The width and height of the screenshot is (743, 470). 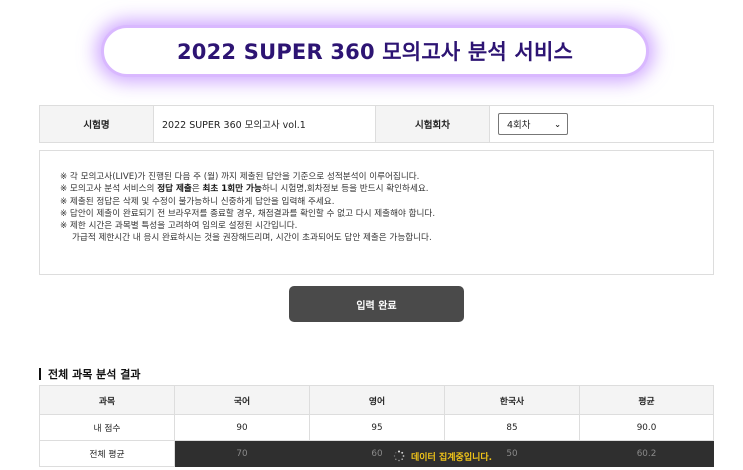 What do you see at coordinates (179, 226) in the screenshot?
I see `notice-line-5: ※ 제한 시간은 과목별 특성을 고려하여 임의로 설정된 시간입니다.` at bounding box center [179, 226].